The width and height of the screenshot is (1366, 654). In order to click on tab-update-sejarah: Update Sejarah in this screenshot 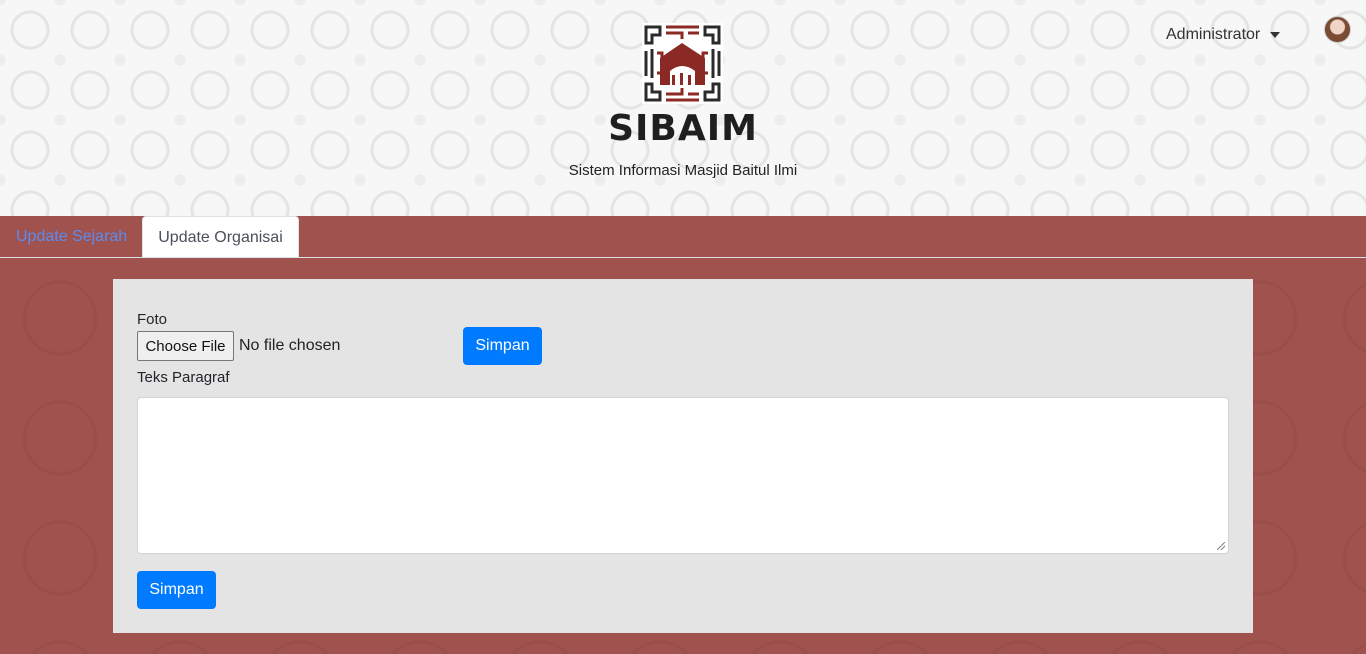, I will do `click(71, 237)`.